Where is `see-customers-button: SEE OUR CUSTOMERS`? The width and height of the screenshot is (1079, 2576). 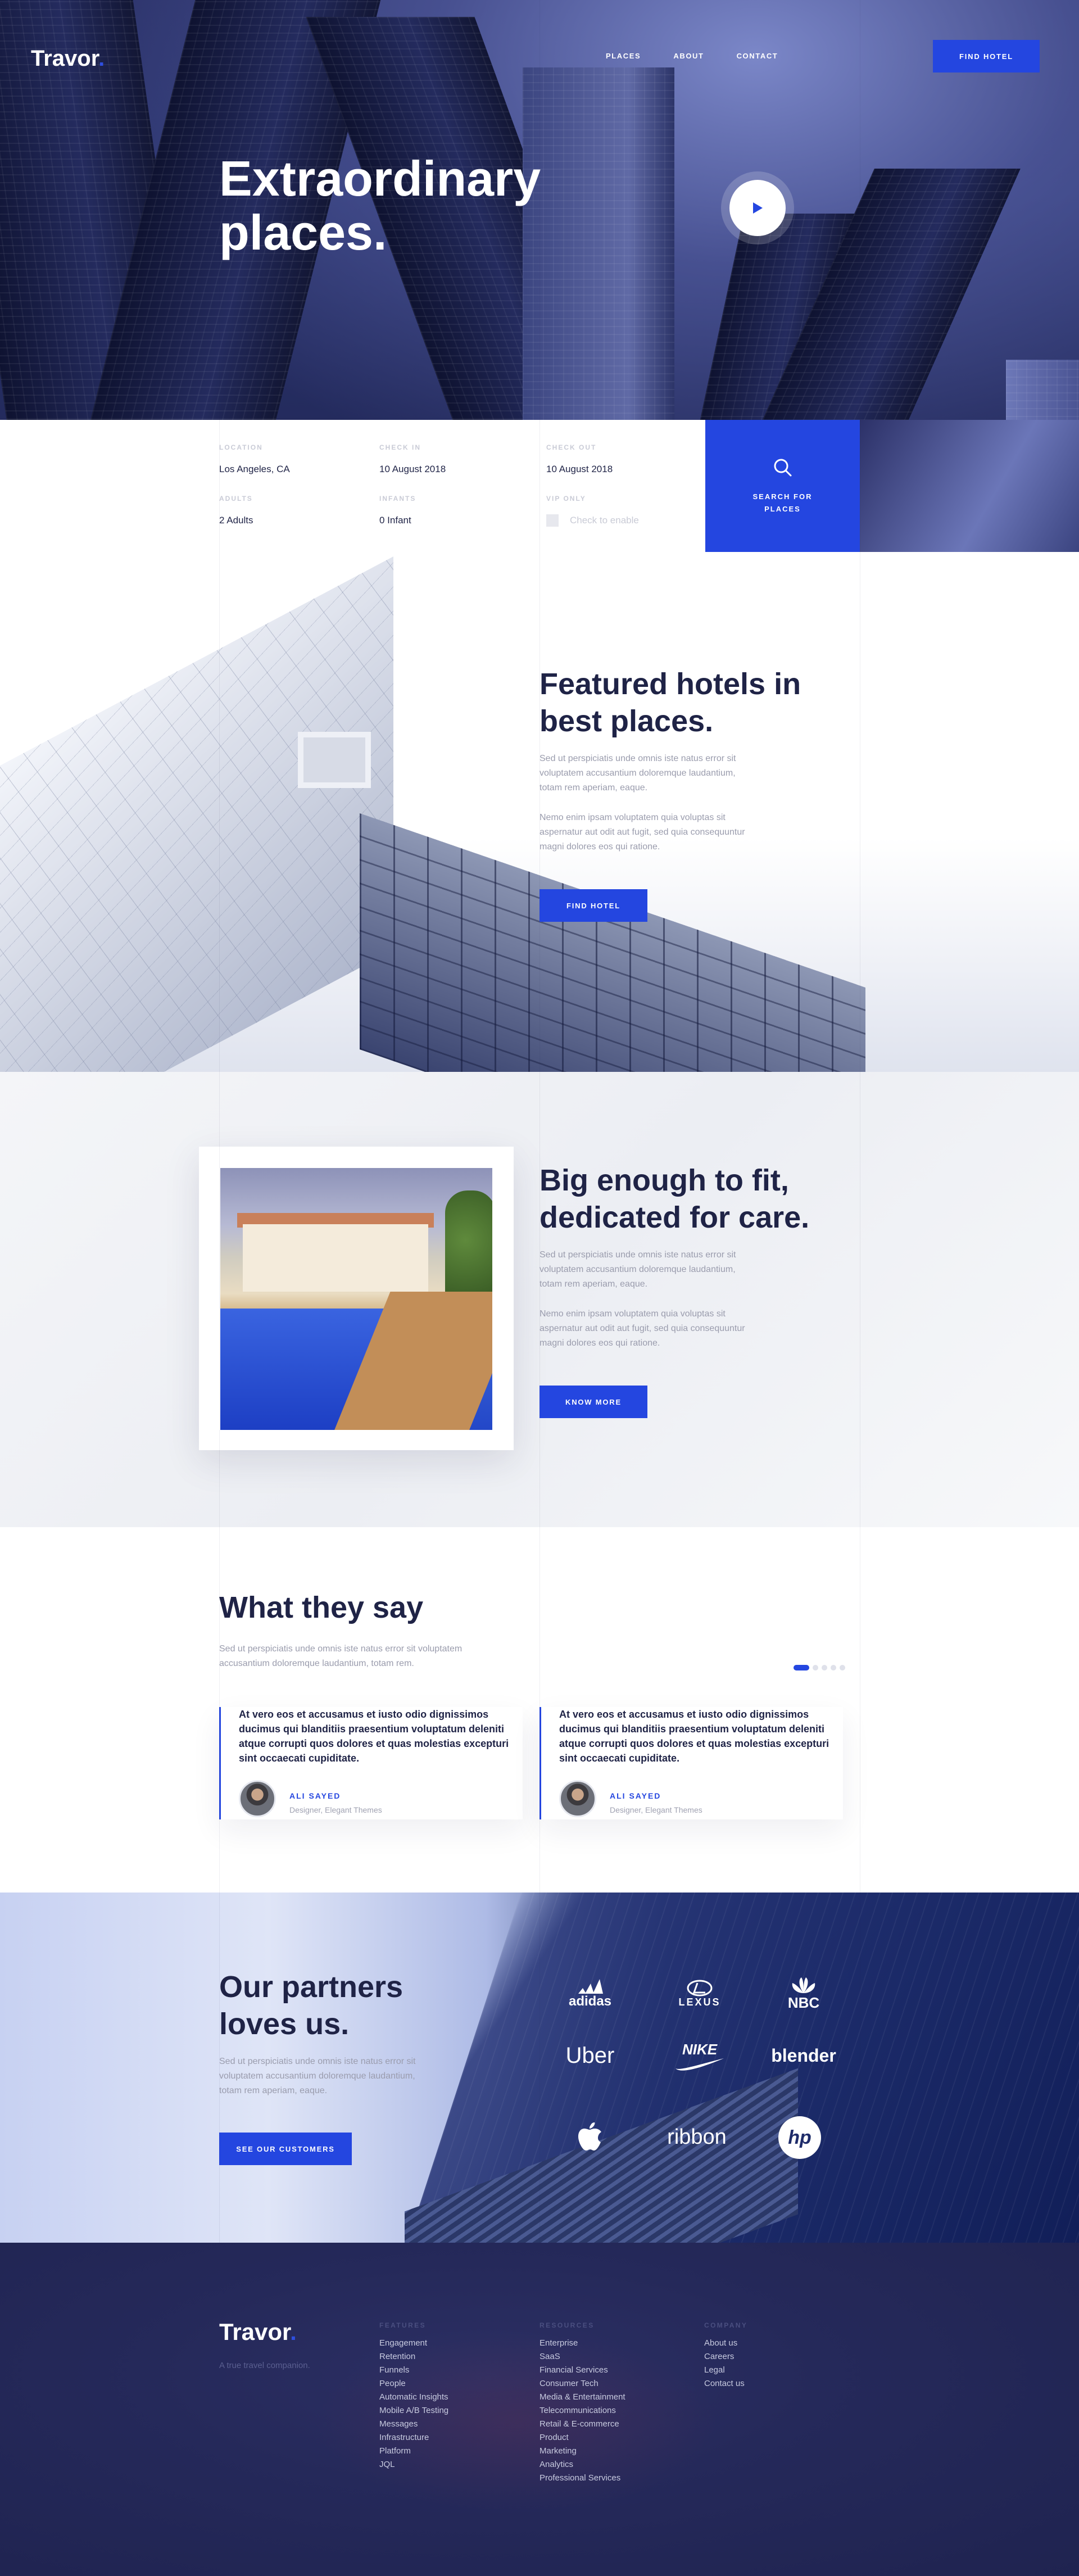 see-customers-button: SEE OUR CUSTOMERS is located at coordinates (285, 2149).